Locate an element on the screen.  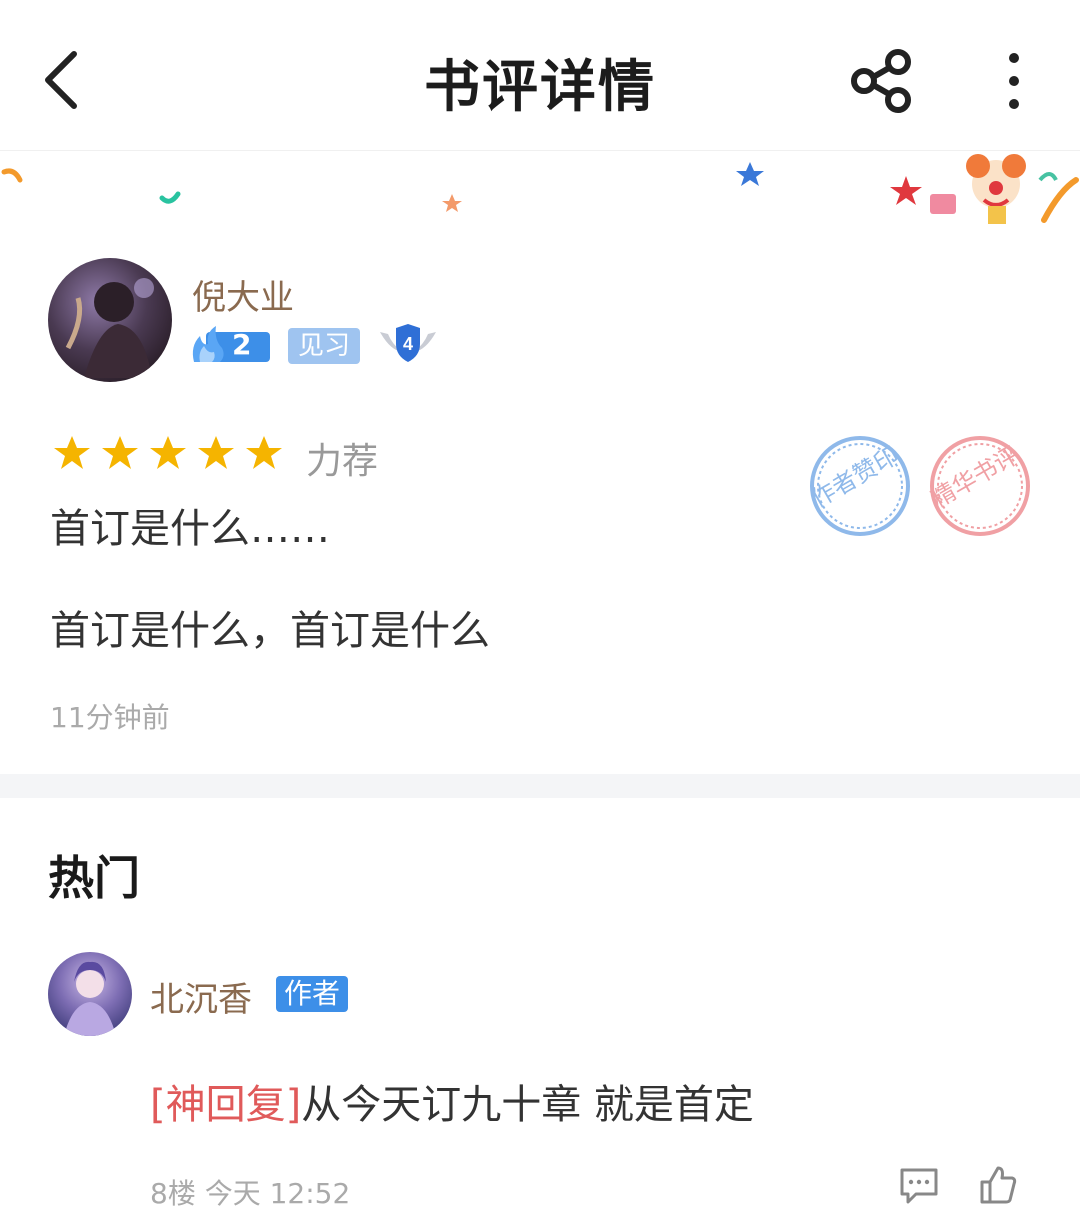
comment-body: [神回复]从今天订九十章 就是首定 is located at coordinates (452, 1101).